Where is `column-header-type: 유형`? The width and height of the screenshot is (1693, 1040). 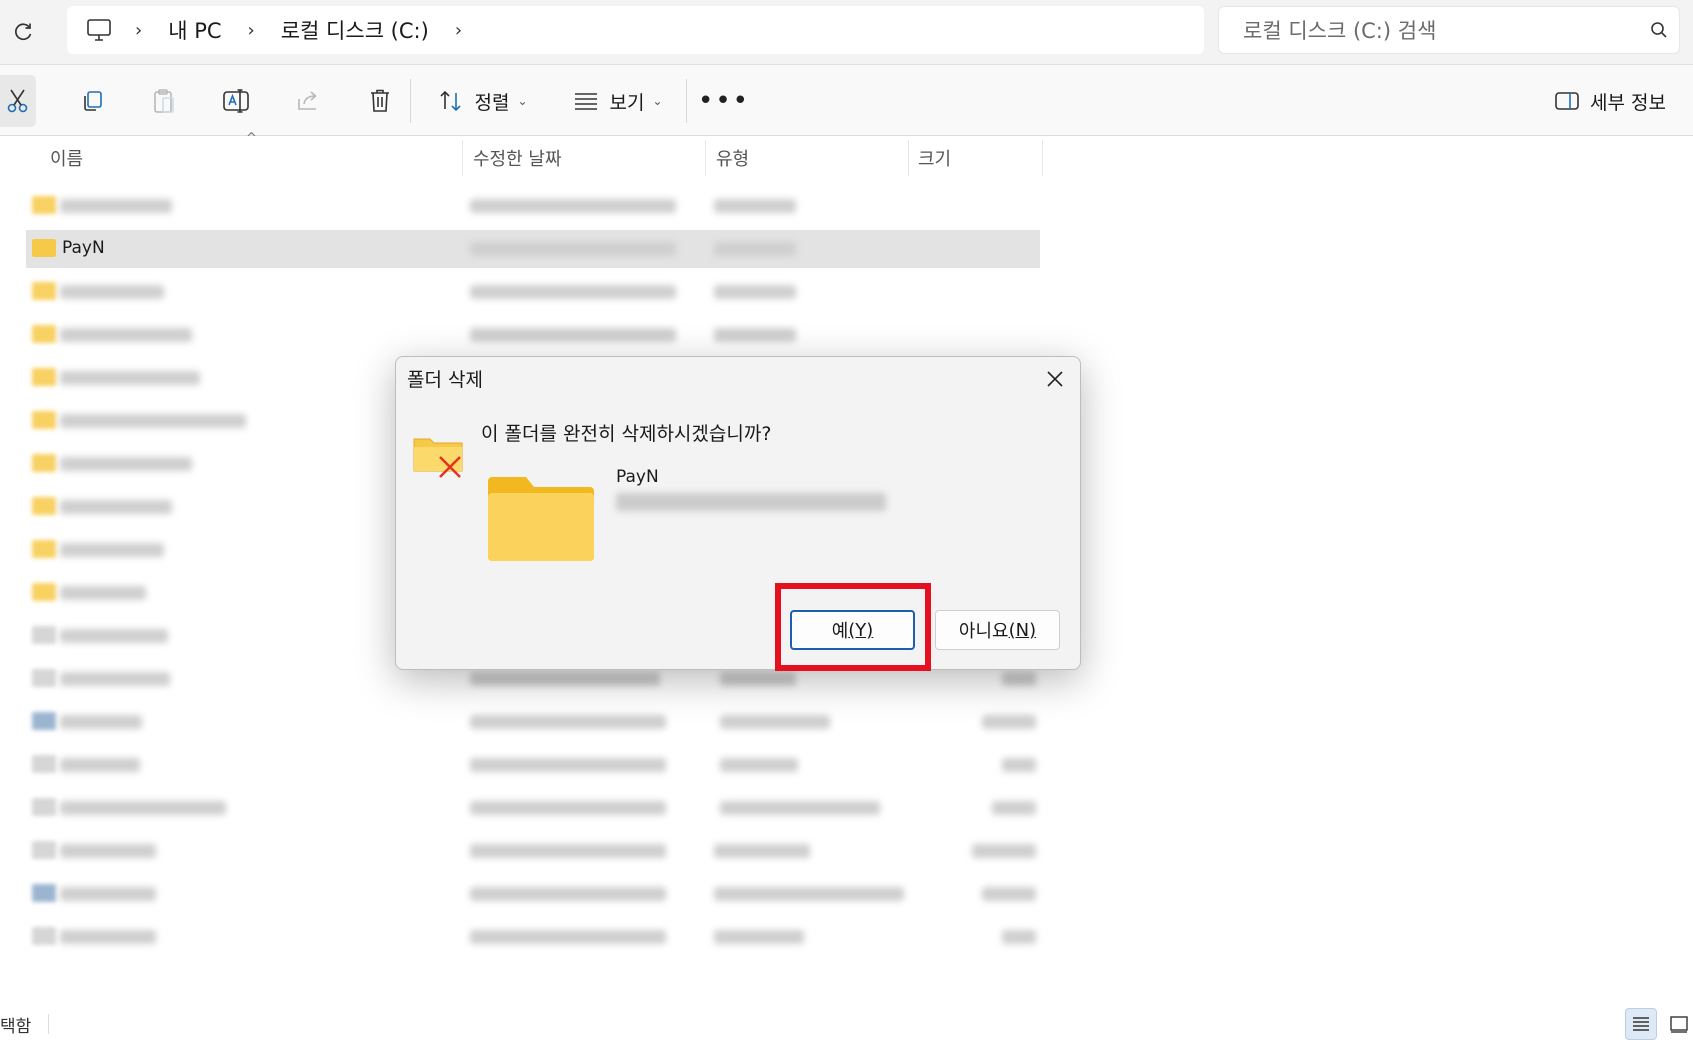
column-header-type: 유형 is located at coordinates (811, 158).